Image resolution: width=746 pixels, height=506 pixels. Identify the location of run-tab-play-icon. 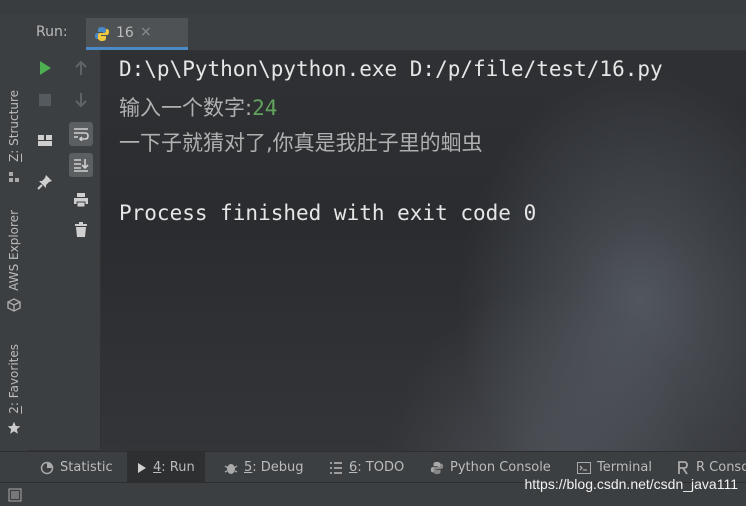
(142, 468).